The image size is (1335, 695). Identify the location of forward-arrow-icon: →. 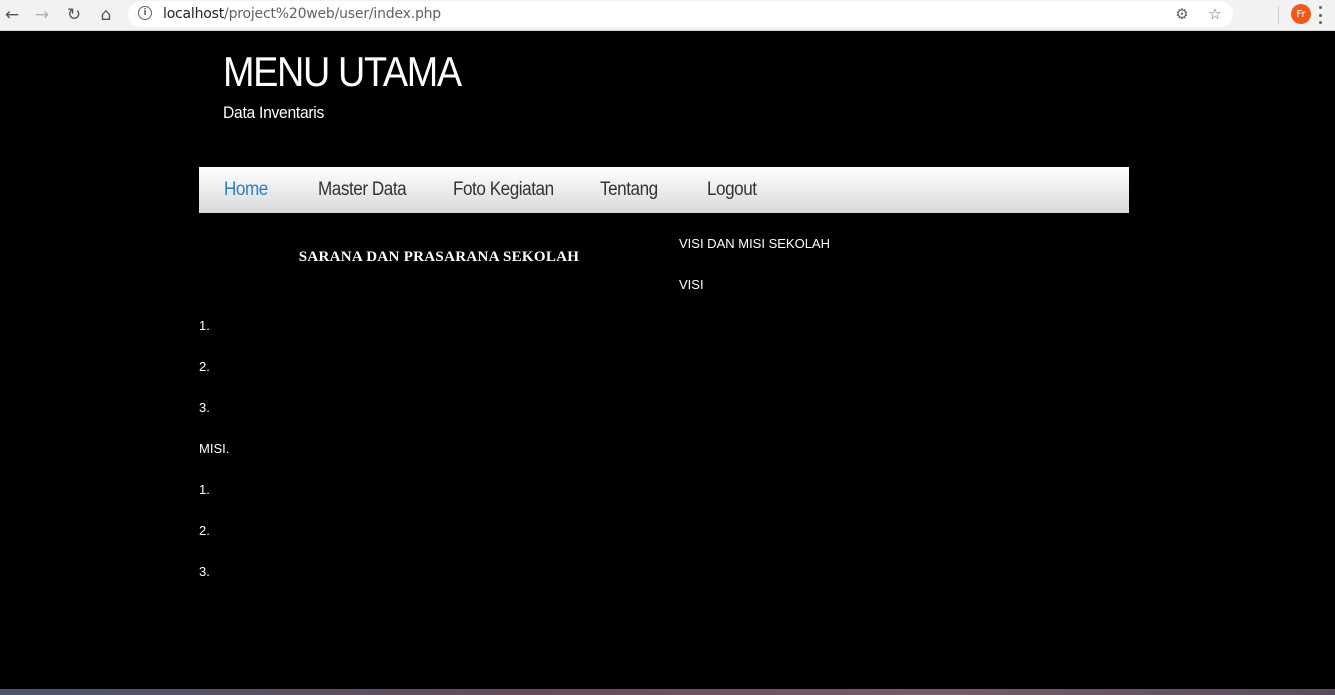
(42, 15).